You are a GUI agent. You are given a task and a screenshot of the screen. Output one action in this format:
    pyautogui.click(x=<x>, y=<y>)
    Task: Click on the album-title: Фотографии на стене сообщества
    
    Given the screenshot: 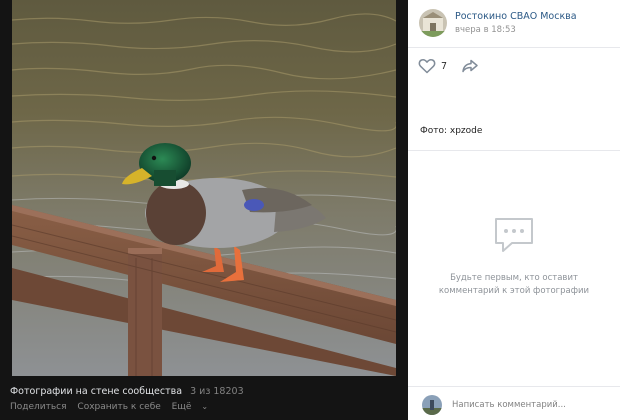 What is the action you would take?
    pyautogui.click(x=96, y=391)
    